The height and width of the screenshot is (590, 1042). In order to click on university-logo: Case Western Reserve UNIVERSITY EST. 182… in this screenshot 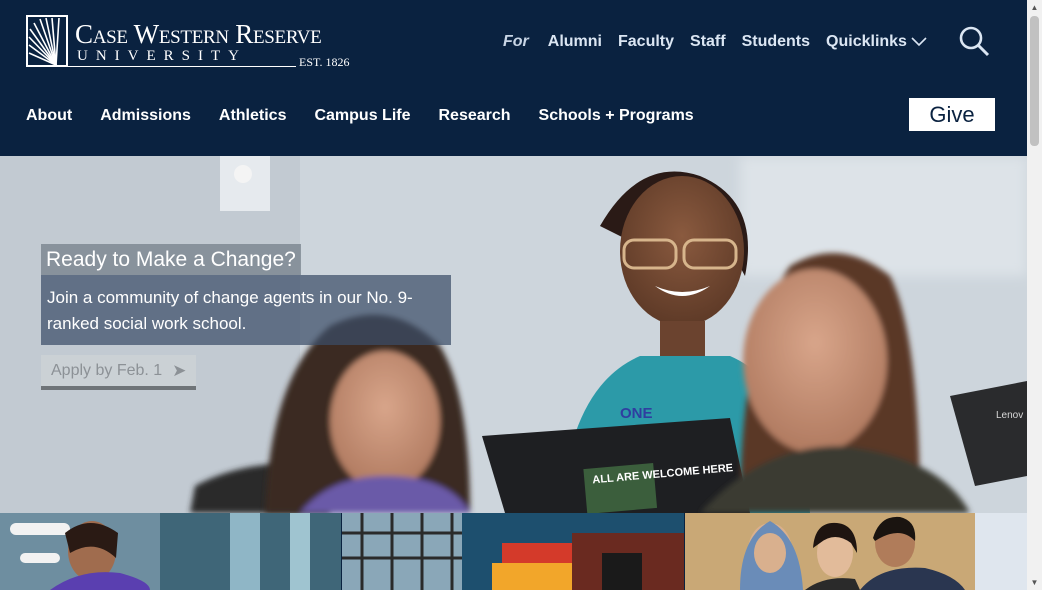, I will do `click(192, 43)`.